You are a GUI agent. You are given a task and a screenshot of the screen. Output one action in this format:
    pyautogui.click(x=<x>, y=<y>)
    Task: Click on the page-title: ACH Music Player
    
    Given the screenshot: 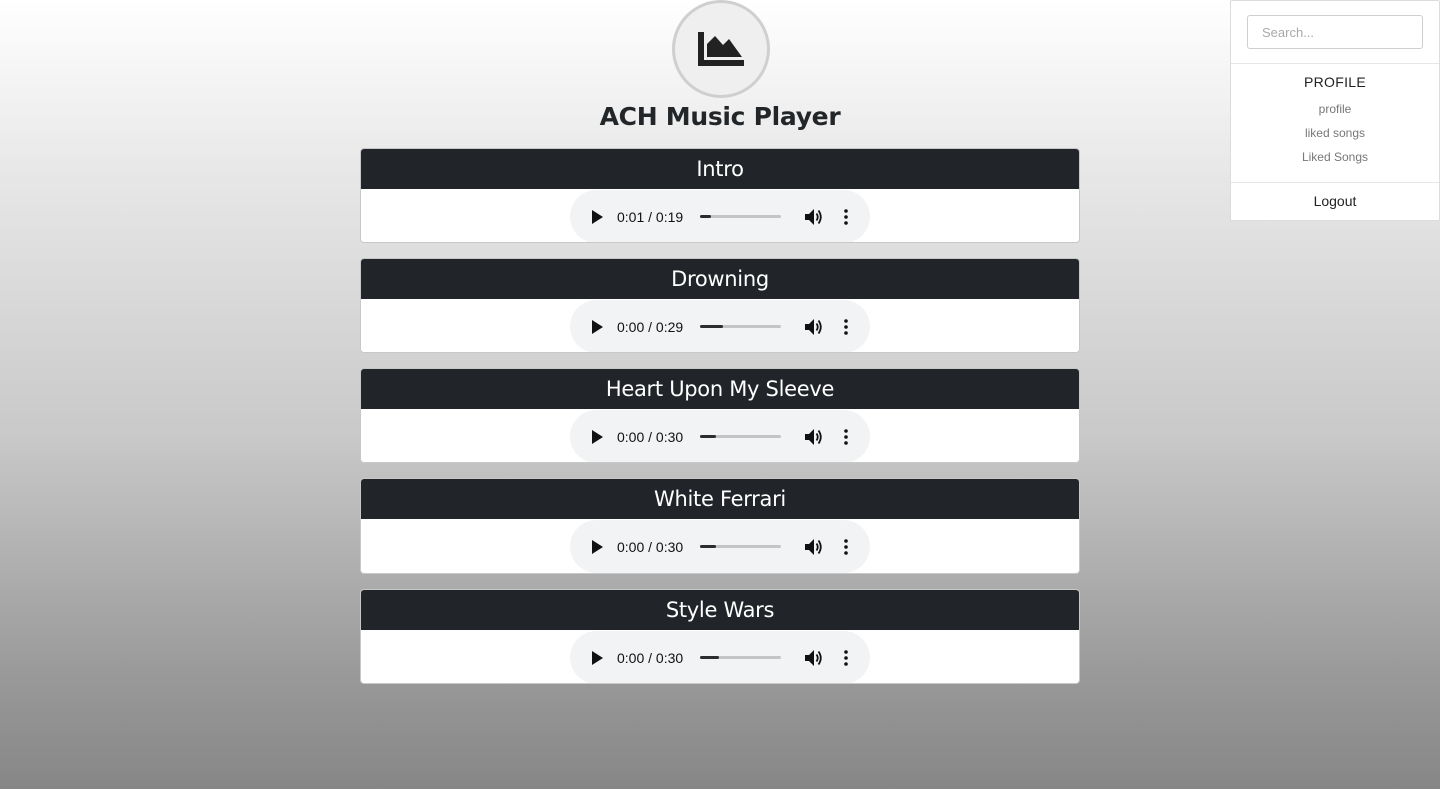 What is the action you would take?
    pyautogui.click(x=720, y=116)
    